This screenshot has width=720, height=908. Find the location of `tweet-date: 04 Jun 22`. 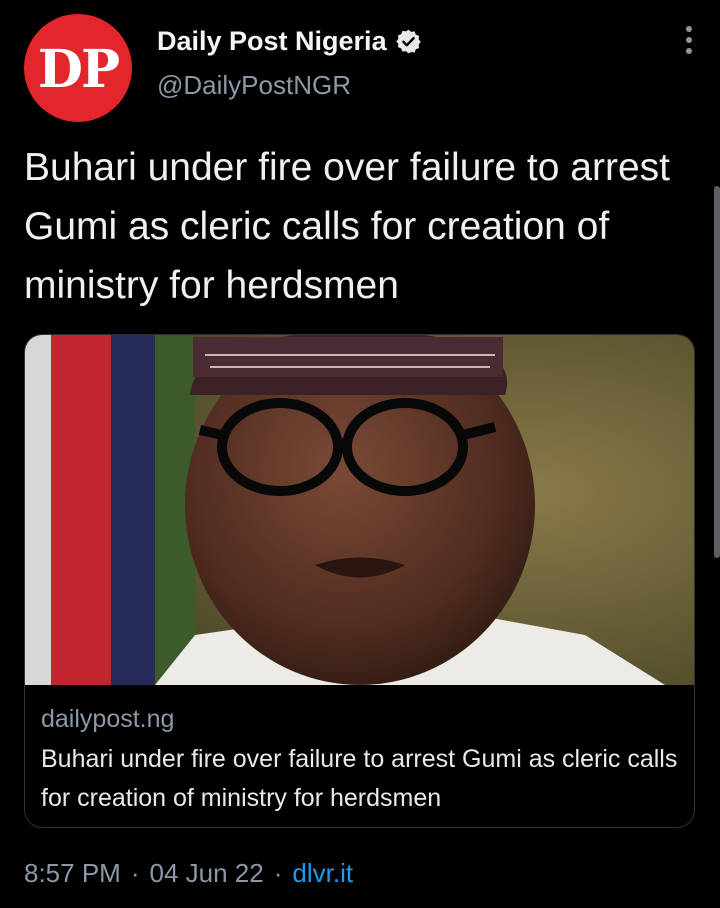

tweet-date: 04 Jun 22 is located at coordinates (207, 873).